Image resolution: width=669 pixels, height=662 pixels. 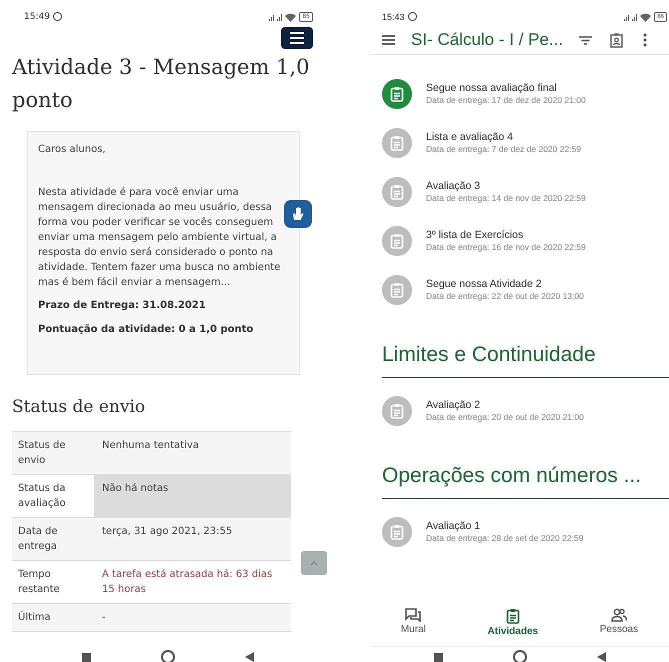 What do you see at coordinates (504, 149) in the screenshot?
I see `due-date: Data de entrega: 7 de dez de 2020 22:59` at bounding box center [504, 149].